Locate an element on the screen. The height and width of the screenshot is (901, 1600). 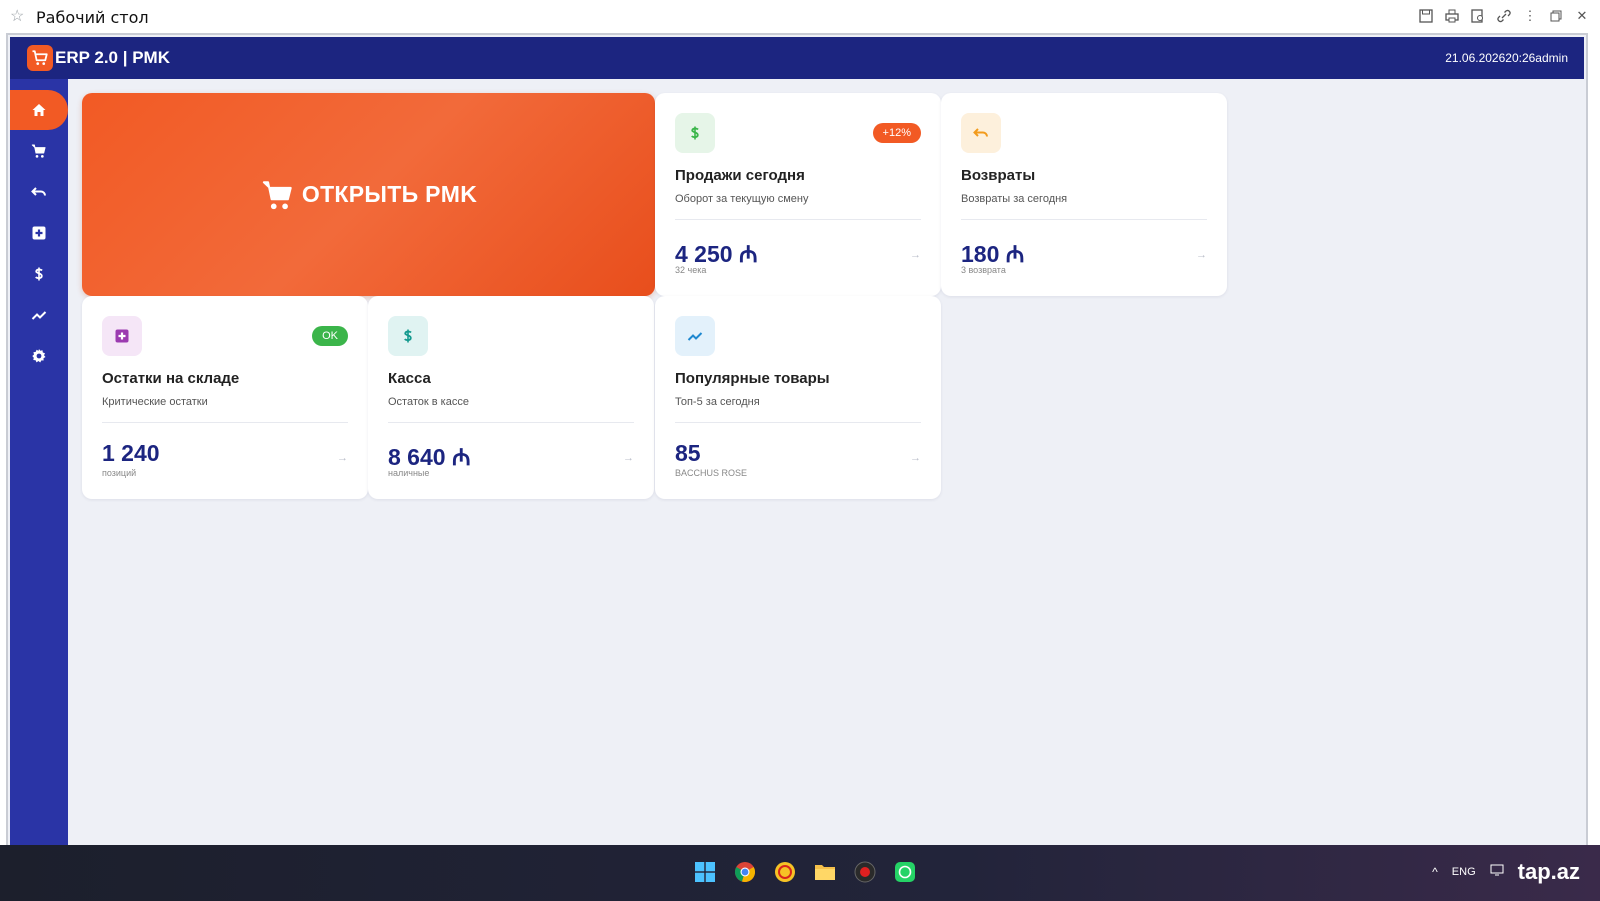
windows-start-icon is located at coordinates (705, 872).